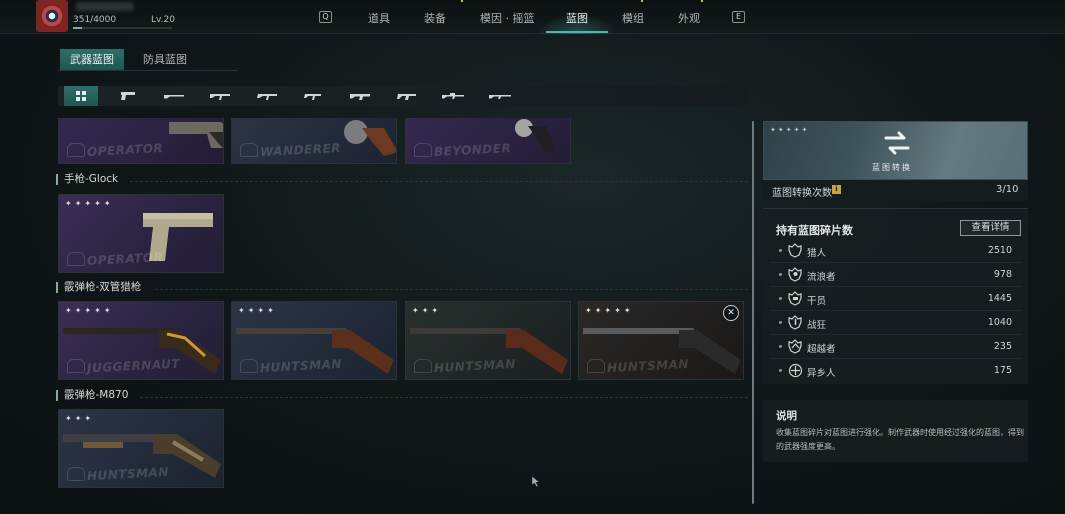  Describe the element at coordinates (1002, 370) in the screenshot. I see `fragment-count: 175` at that location.